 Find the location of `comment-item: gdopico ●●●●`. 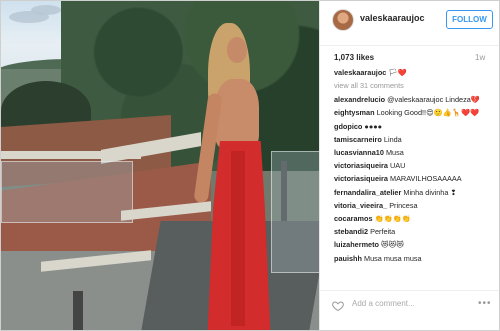

comment-item: gdopico ●●●● is located at coordinates (414, 126).